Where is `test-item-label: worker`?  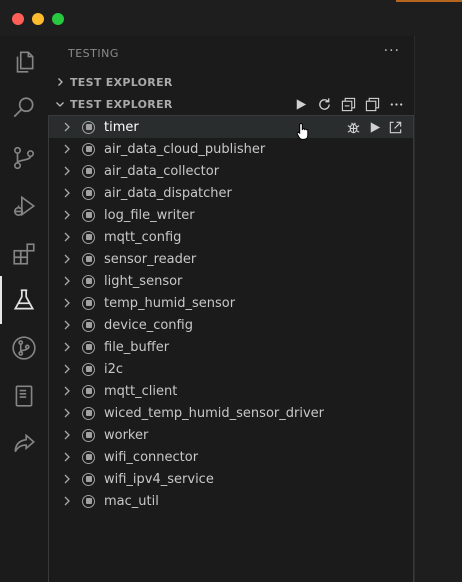 test-item-label: worker is located at coordinates (126, 435).